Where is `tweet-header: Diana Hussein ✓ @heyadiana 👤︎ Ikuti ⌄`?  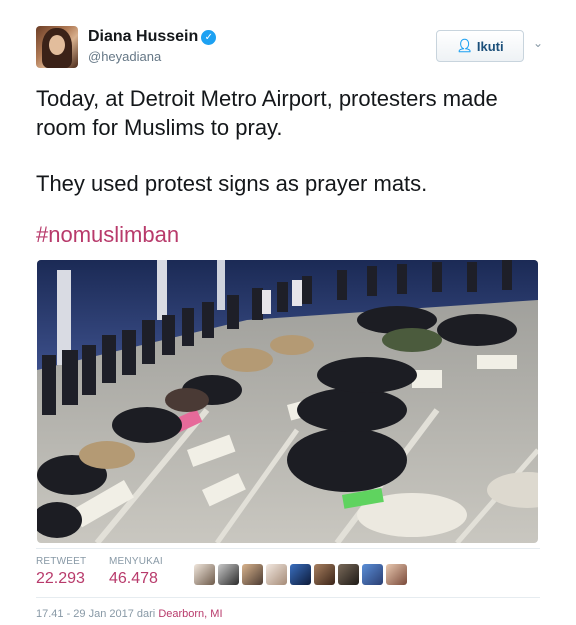 tweet-header: Diana Hussein ✓ @heyadiana 👤︎ Ikuti ⌄ is located at coordinates (291, 48).